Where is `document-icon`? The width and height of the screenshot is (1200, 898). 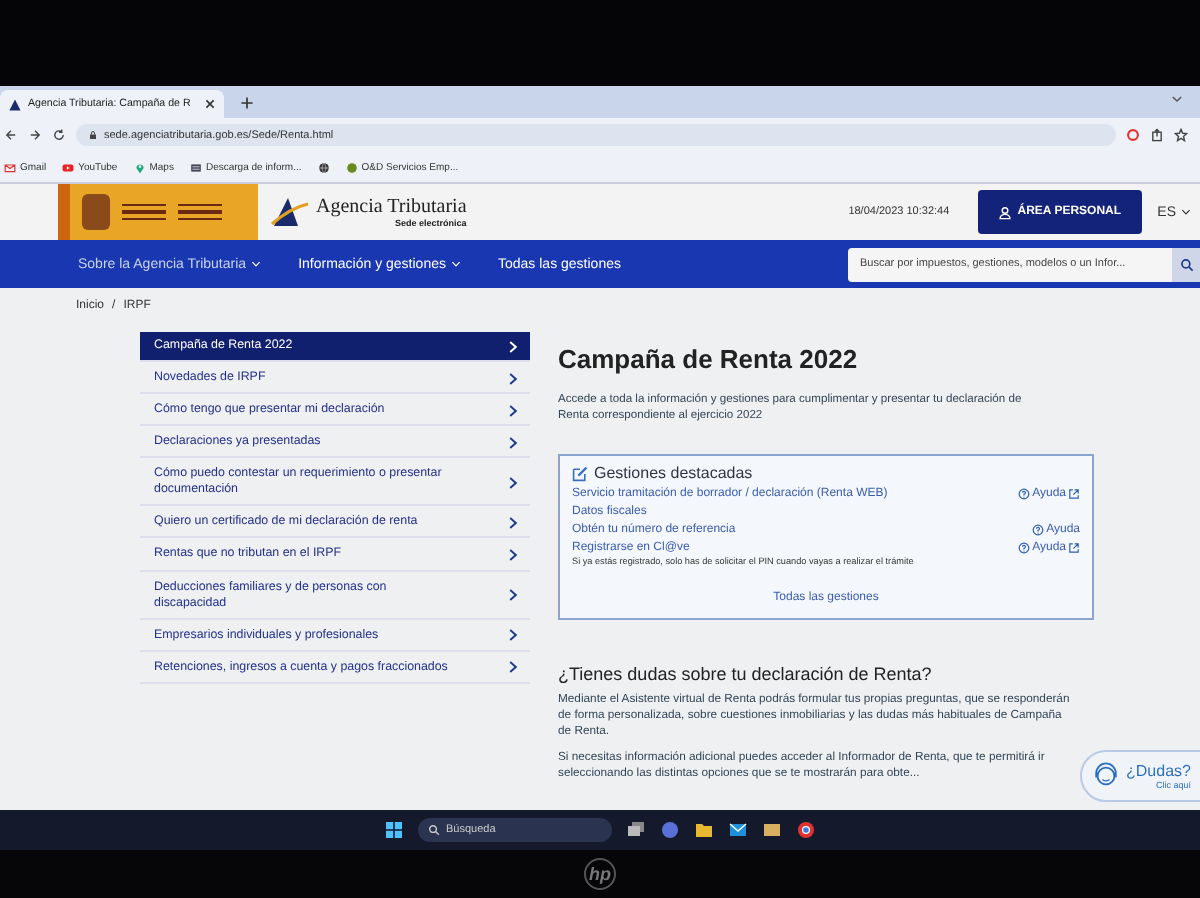
document-icon is located at coordinates (195, 167).